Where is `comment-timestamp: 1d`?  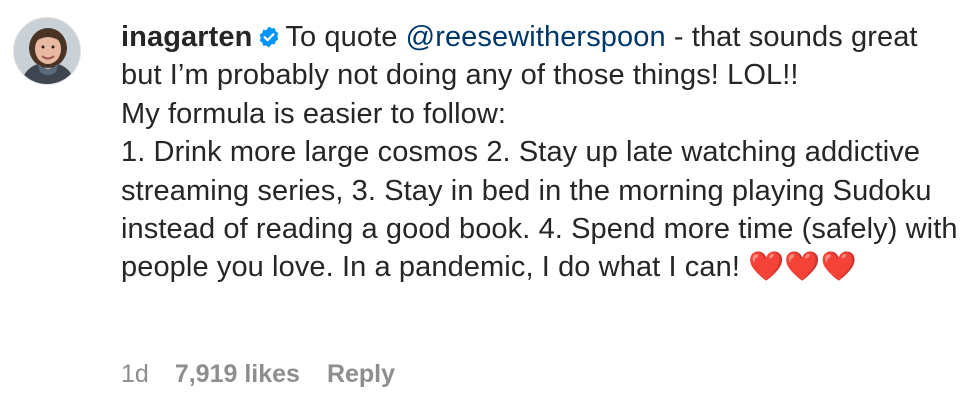 comment-timestamp: 1d is located at coordinates (135, 374).